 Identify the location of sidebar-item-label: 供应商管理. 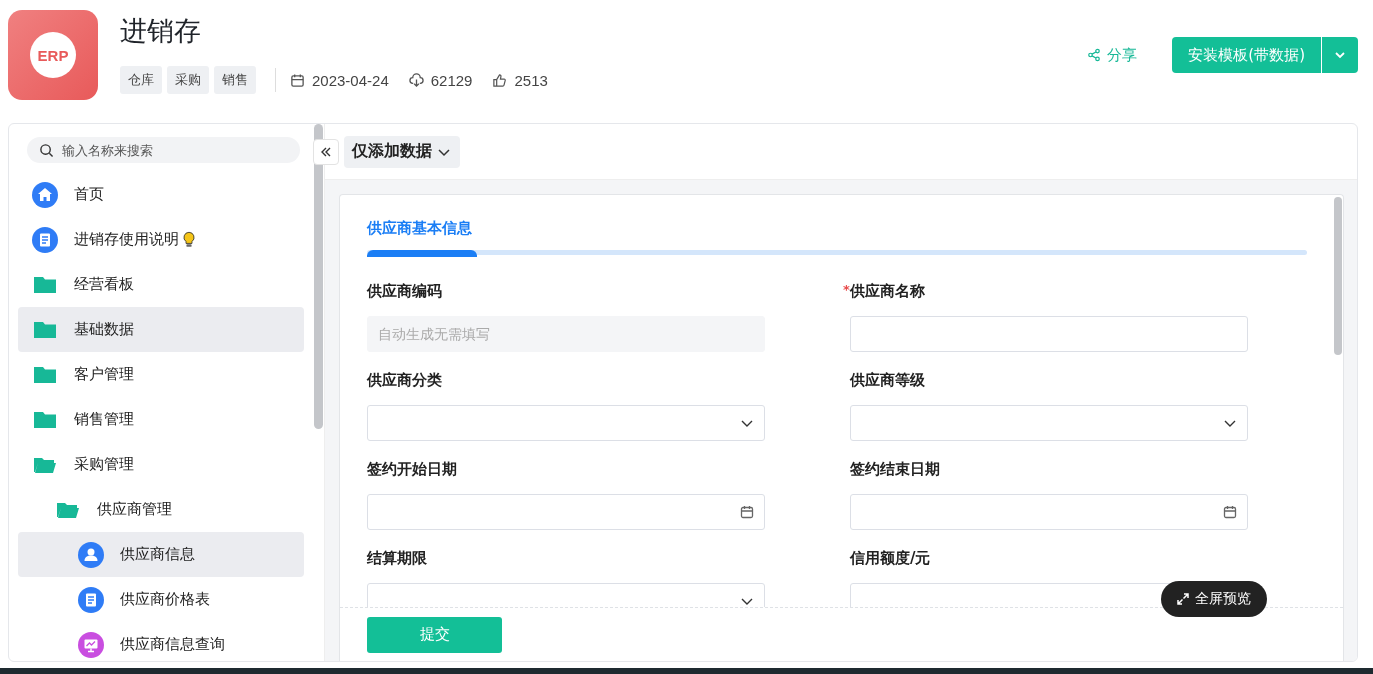
(134, 509).